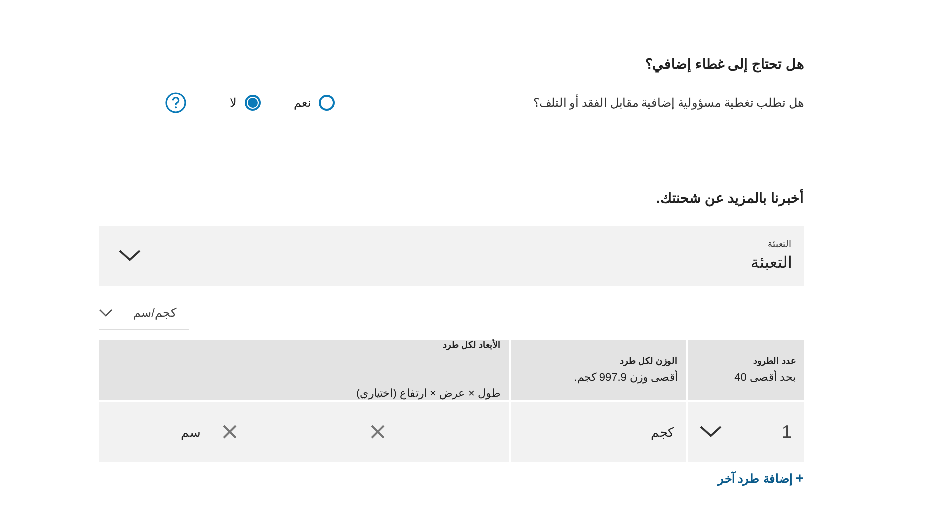  What do you see at coordinates (598, 370) in the screenshot?
I see `column-header: الوزن لكل طرد أقصى وزن 997.9 كجم.` at bounding box center [598, 370].